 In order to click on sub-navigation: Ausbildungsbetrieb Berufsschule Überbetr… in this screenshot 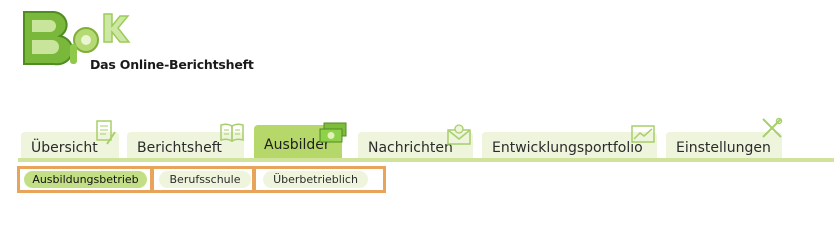, I will do `click(417, 181)`.